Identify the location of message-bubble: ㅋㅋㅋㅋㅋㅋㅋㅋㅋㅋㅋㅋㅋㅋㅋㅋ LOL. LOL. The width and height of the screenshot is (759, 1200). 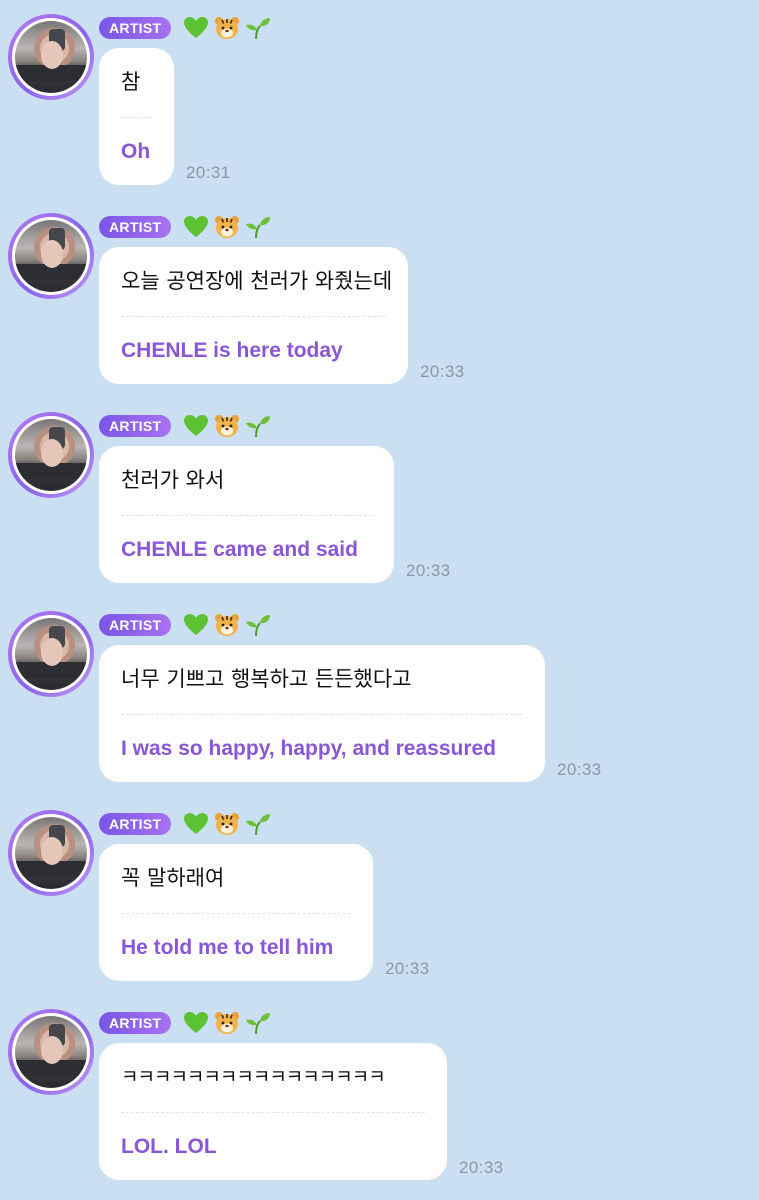
(273, 1111).